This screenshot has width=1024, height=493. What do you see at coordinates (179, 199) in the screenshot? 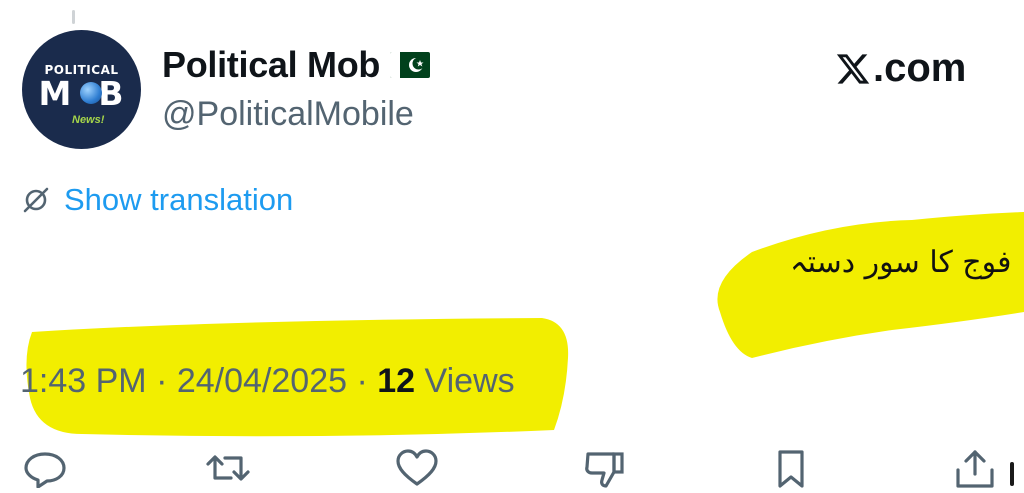
I see `show-translation-label: Show translation` at bounding box center [179, 199].